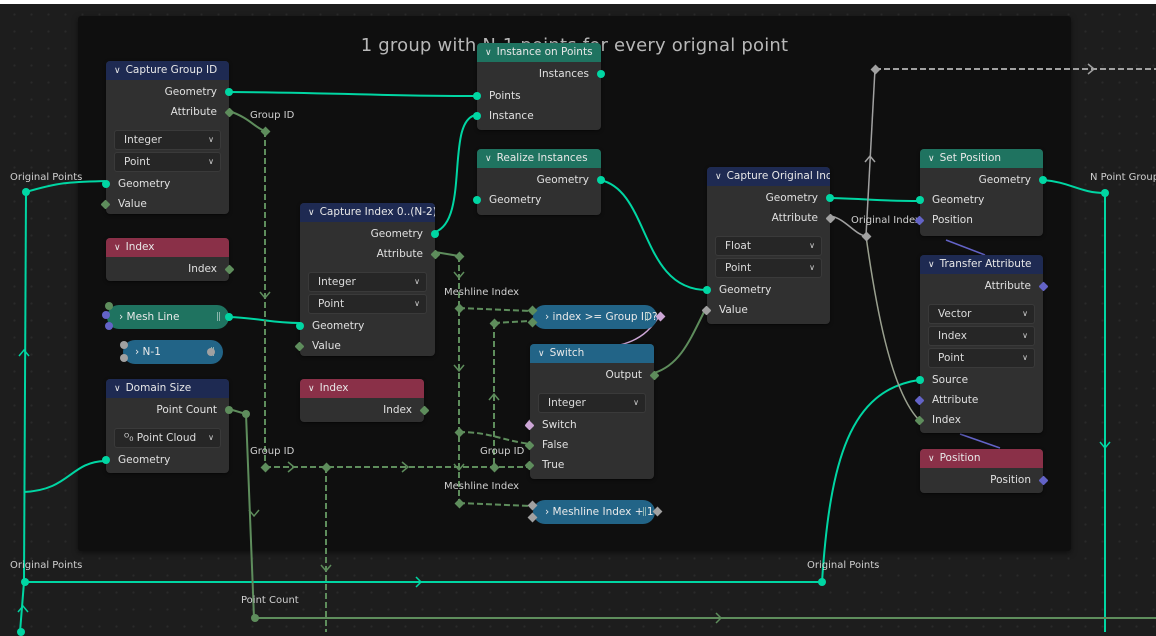 This screenshot has width=1156, height=636. I want to click on input-index: Index, so click(978, 420).